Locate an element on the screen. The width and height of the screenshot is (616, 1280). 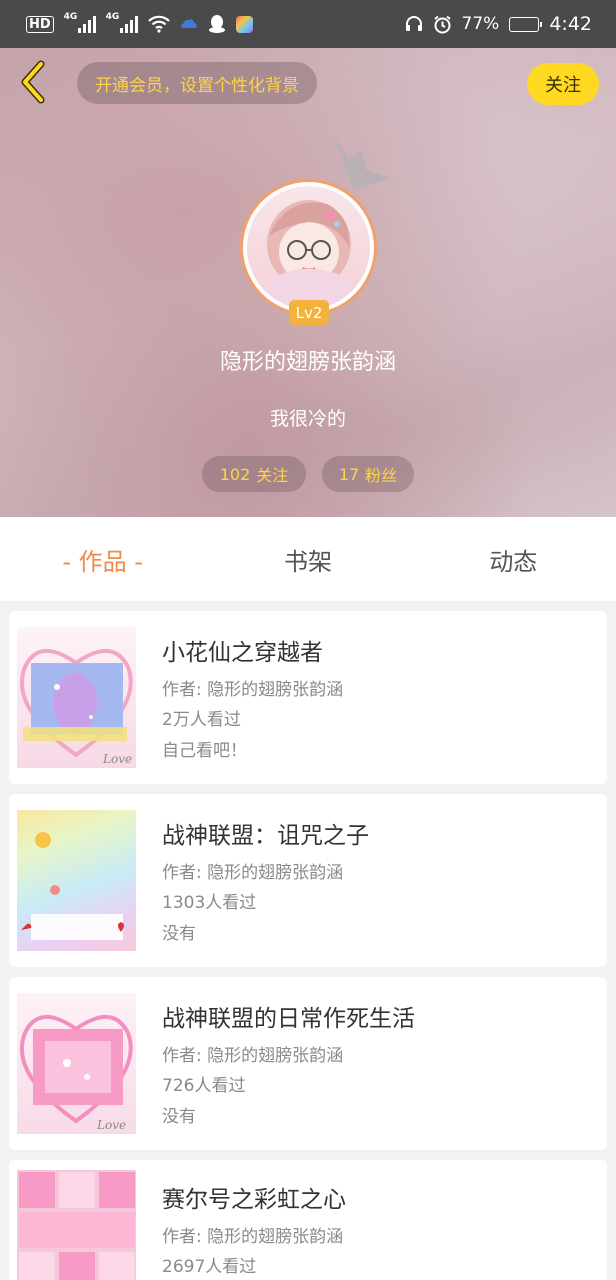
following-count-button: 102 关注 is located at coordinates (254, 474).